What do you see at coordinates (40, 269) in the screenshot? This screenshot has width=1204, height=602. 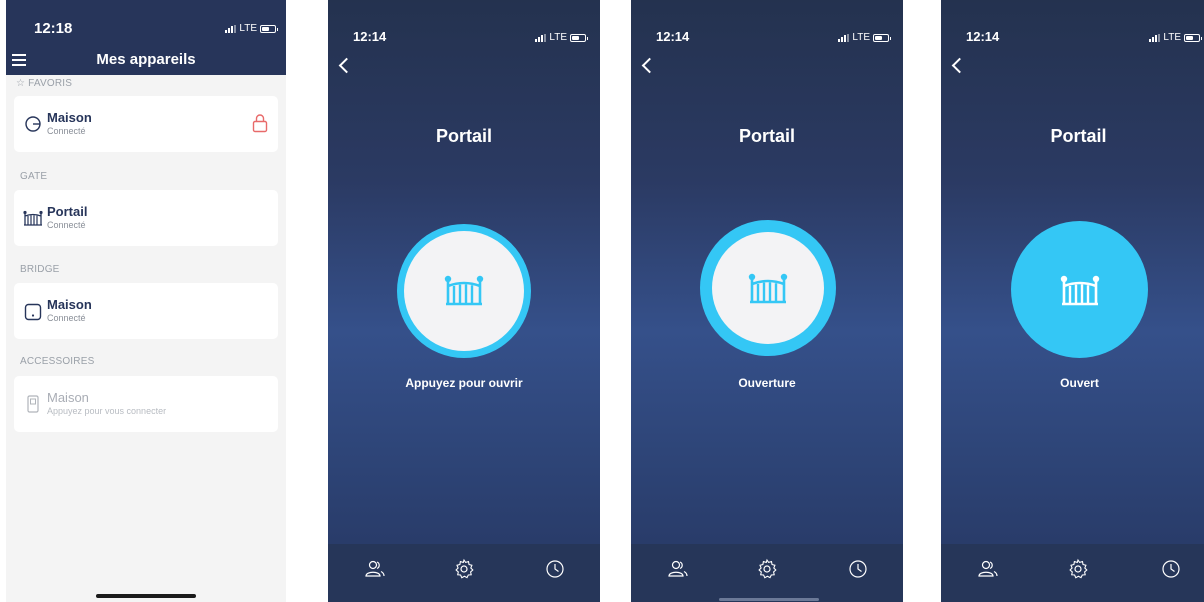 I see `section-bridge: BRIDGE` at bounding box center [40, 269].